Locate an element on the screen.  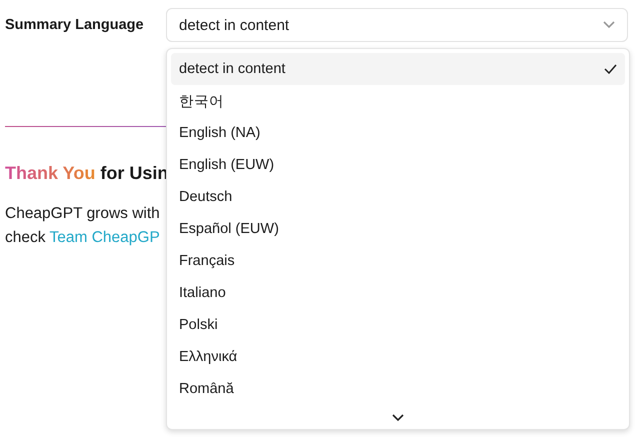
check-icon is located at coordinates (610, 69).